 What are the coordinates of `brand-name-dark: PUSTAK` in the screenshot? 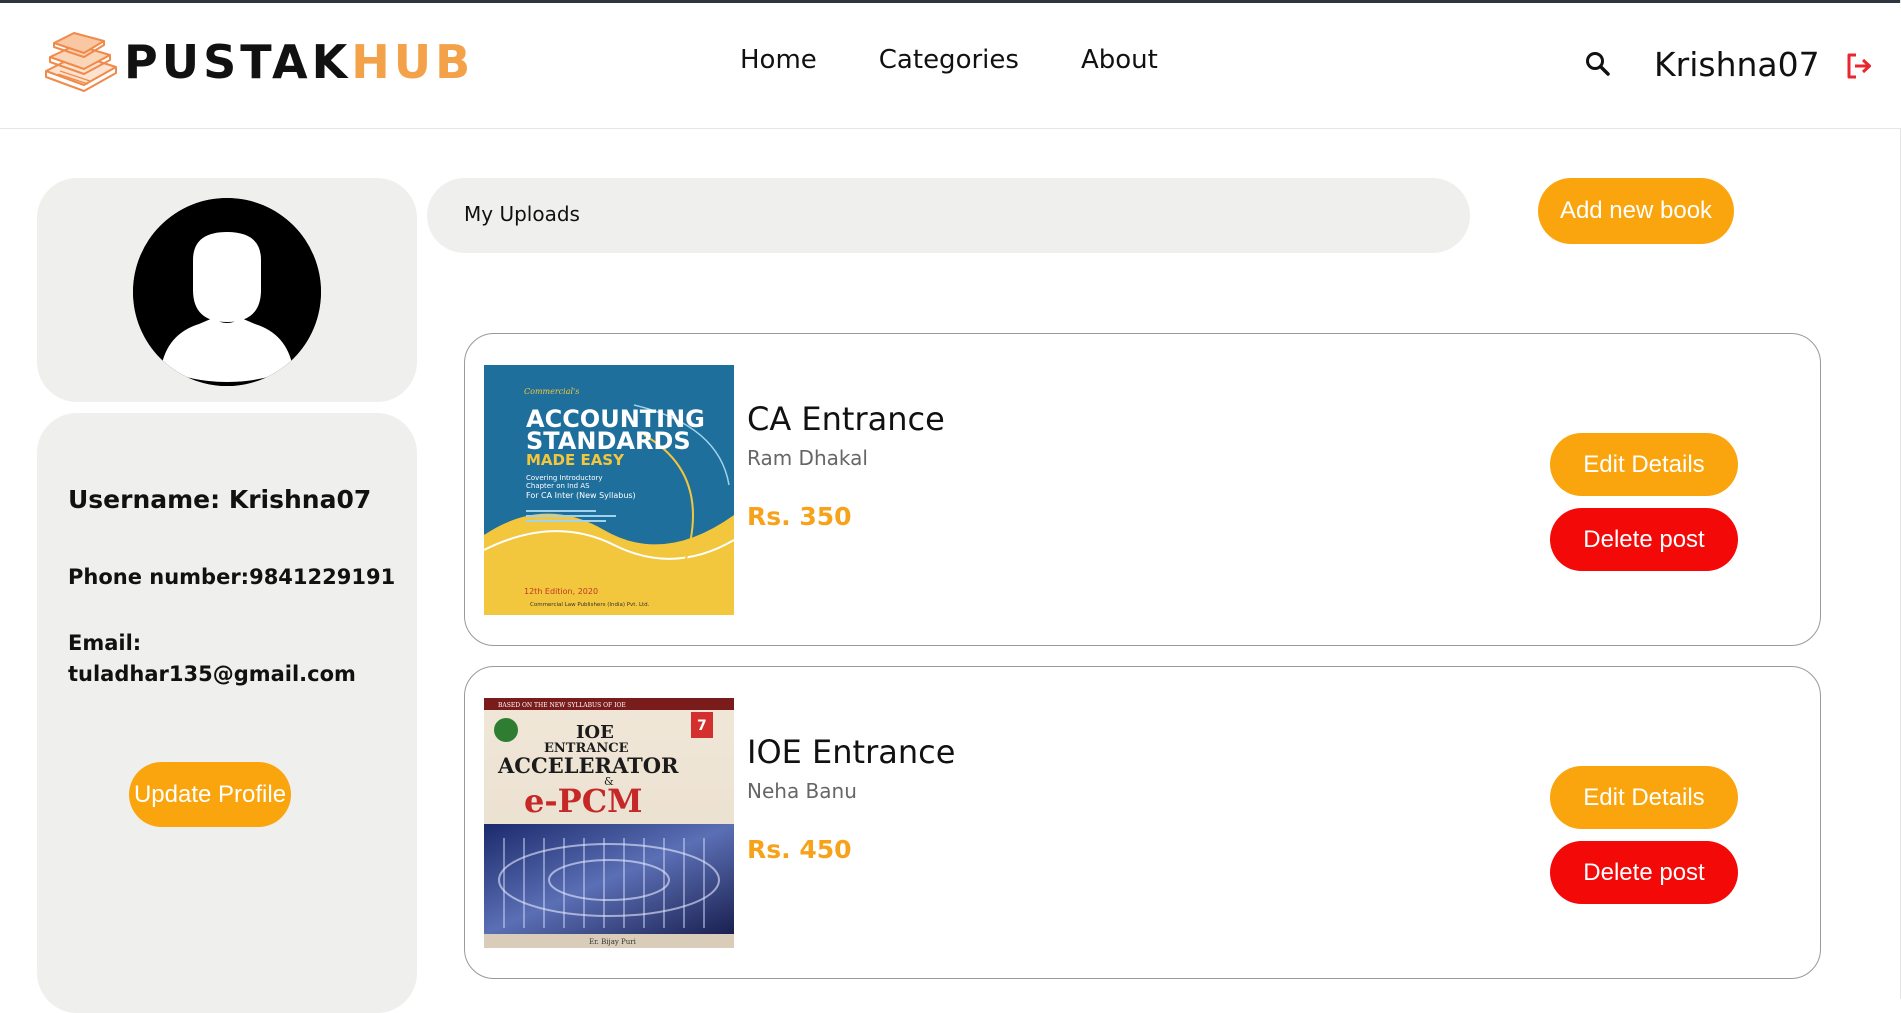 It's located at (238, 62).